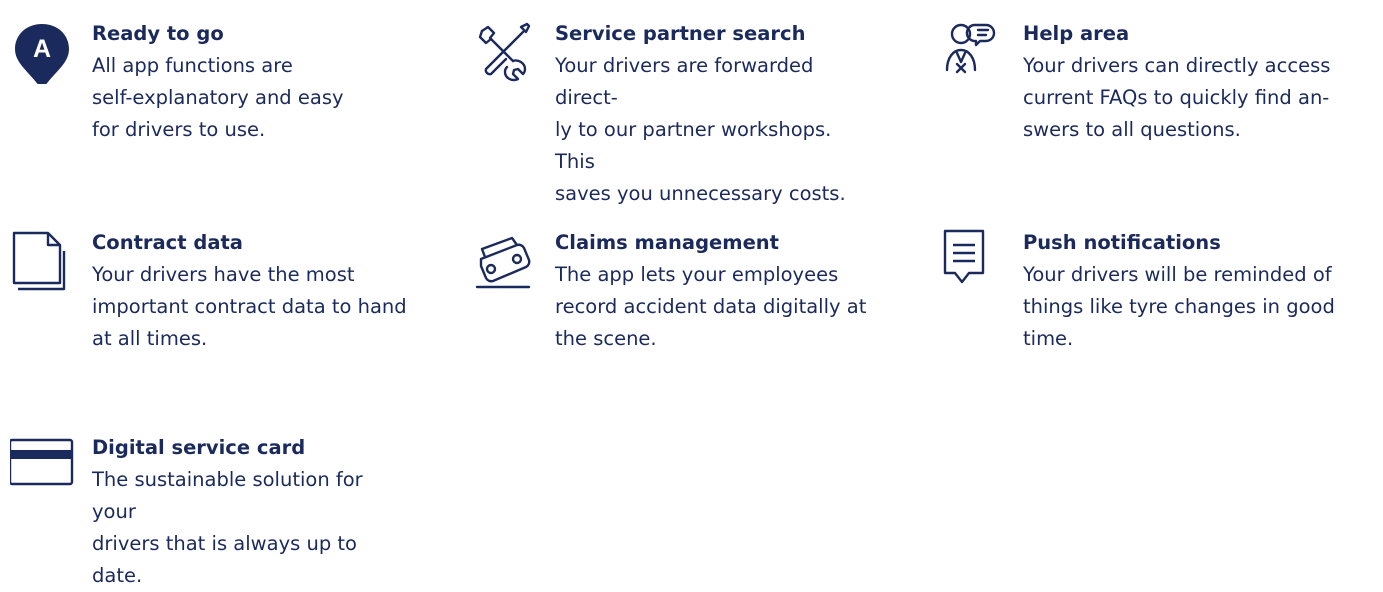  Describe the element at coordinates (505, 261) in the screenshot. I see `crashed-car-icon` at that location.